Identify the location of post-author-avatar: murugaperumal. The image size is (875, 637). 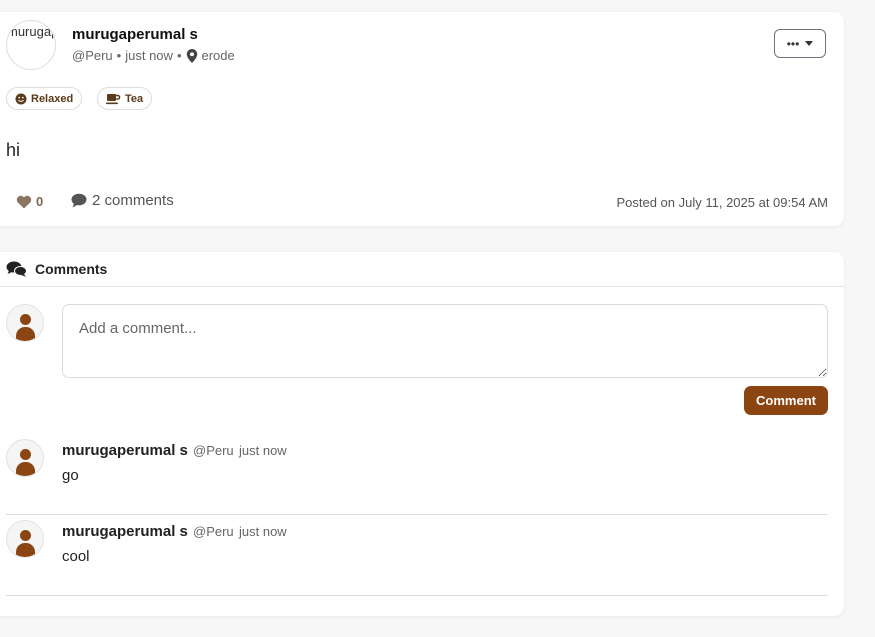
(31, 45).